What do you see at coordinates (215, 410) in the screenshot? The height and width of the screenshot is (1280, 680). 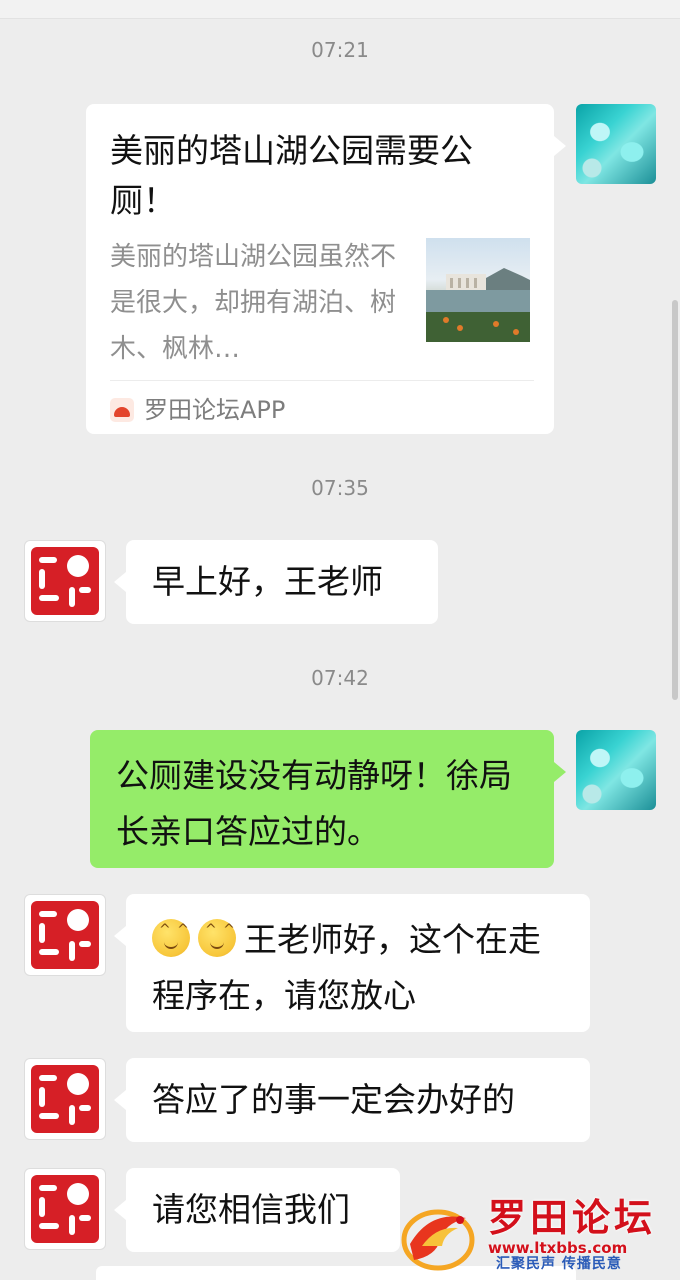 I see `card-source-label: 罗田论坛APP` at bounding box center [215, 410].